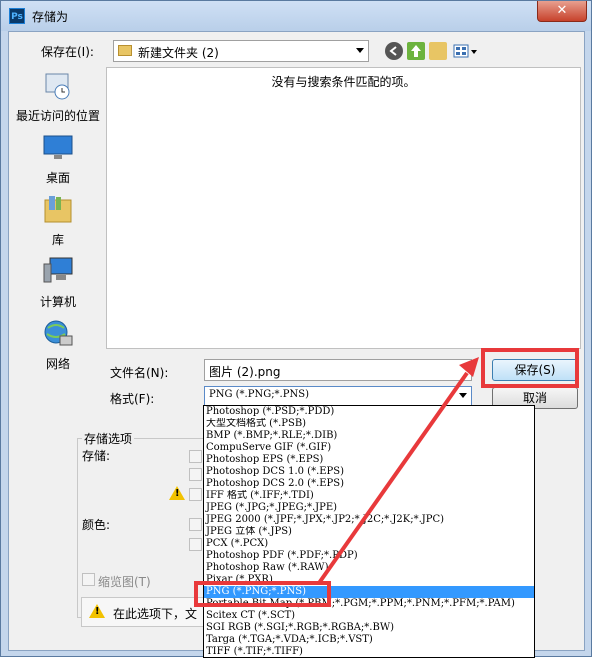  I want to click on view-menu-icon, so click(466, 51).